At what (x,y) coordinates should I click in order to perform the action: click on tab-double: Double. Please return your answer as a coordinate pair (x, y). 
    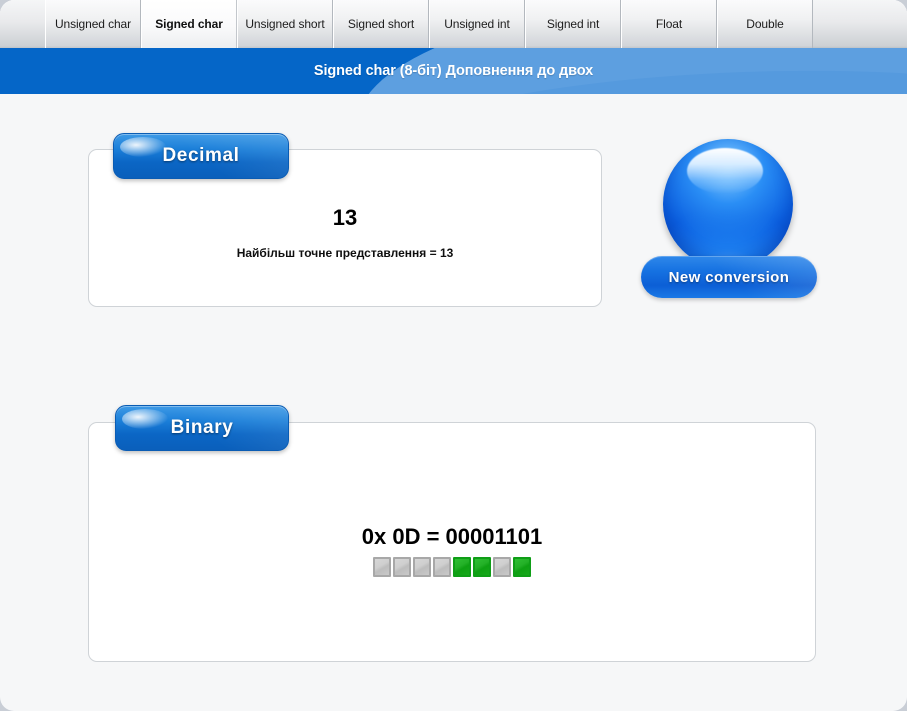
    Looking at the image, I should click on (765, 24).